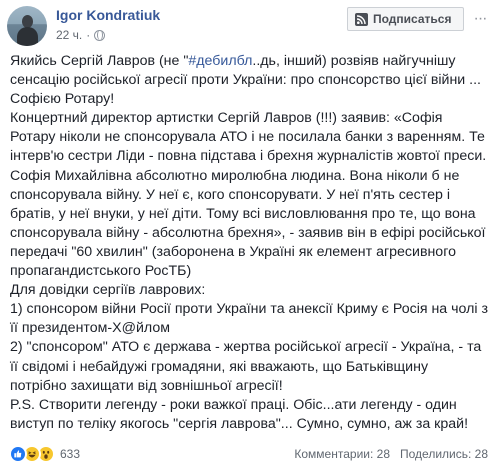 This screenshot has height=473, width=496. Describe the element at coordinates (108, 15) in the screenshot. I see `author-name: Igor Kondratiuk` at that location.